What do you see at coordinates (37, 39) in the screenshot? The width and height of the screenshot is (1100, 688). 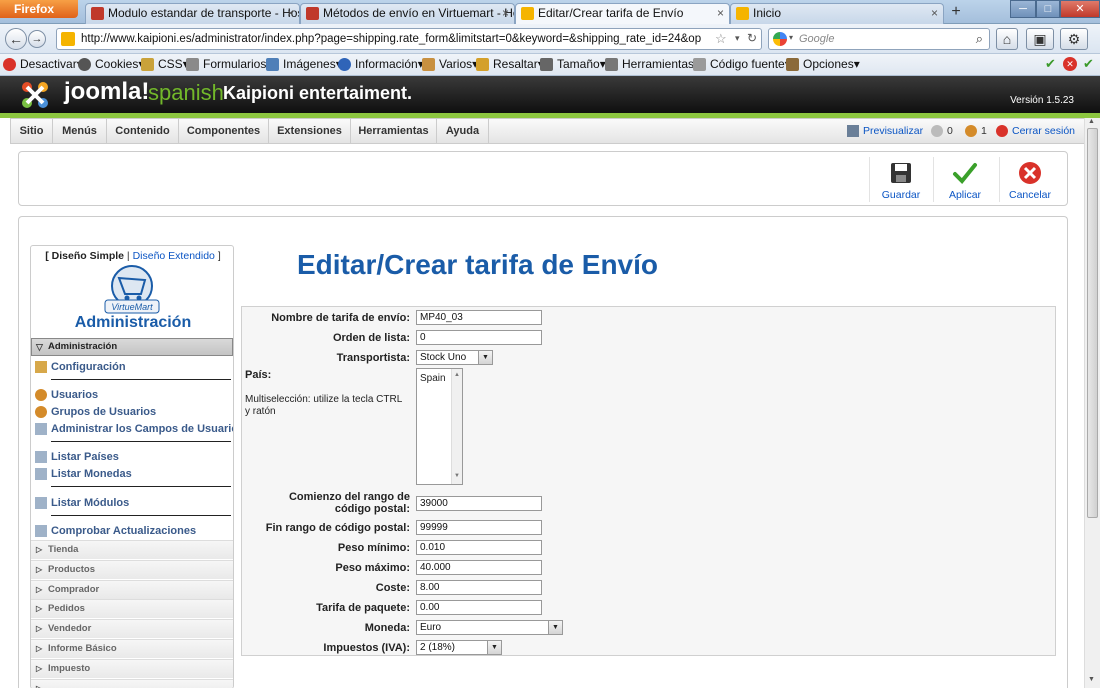 I see `forward-arrow-icon: →` at bounding box center [37, 39].